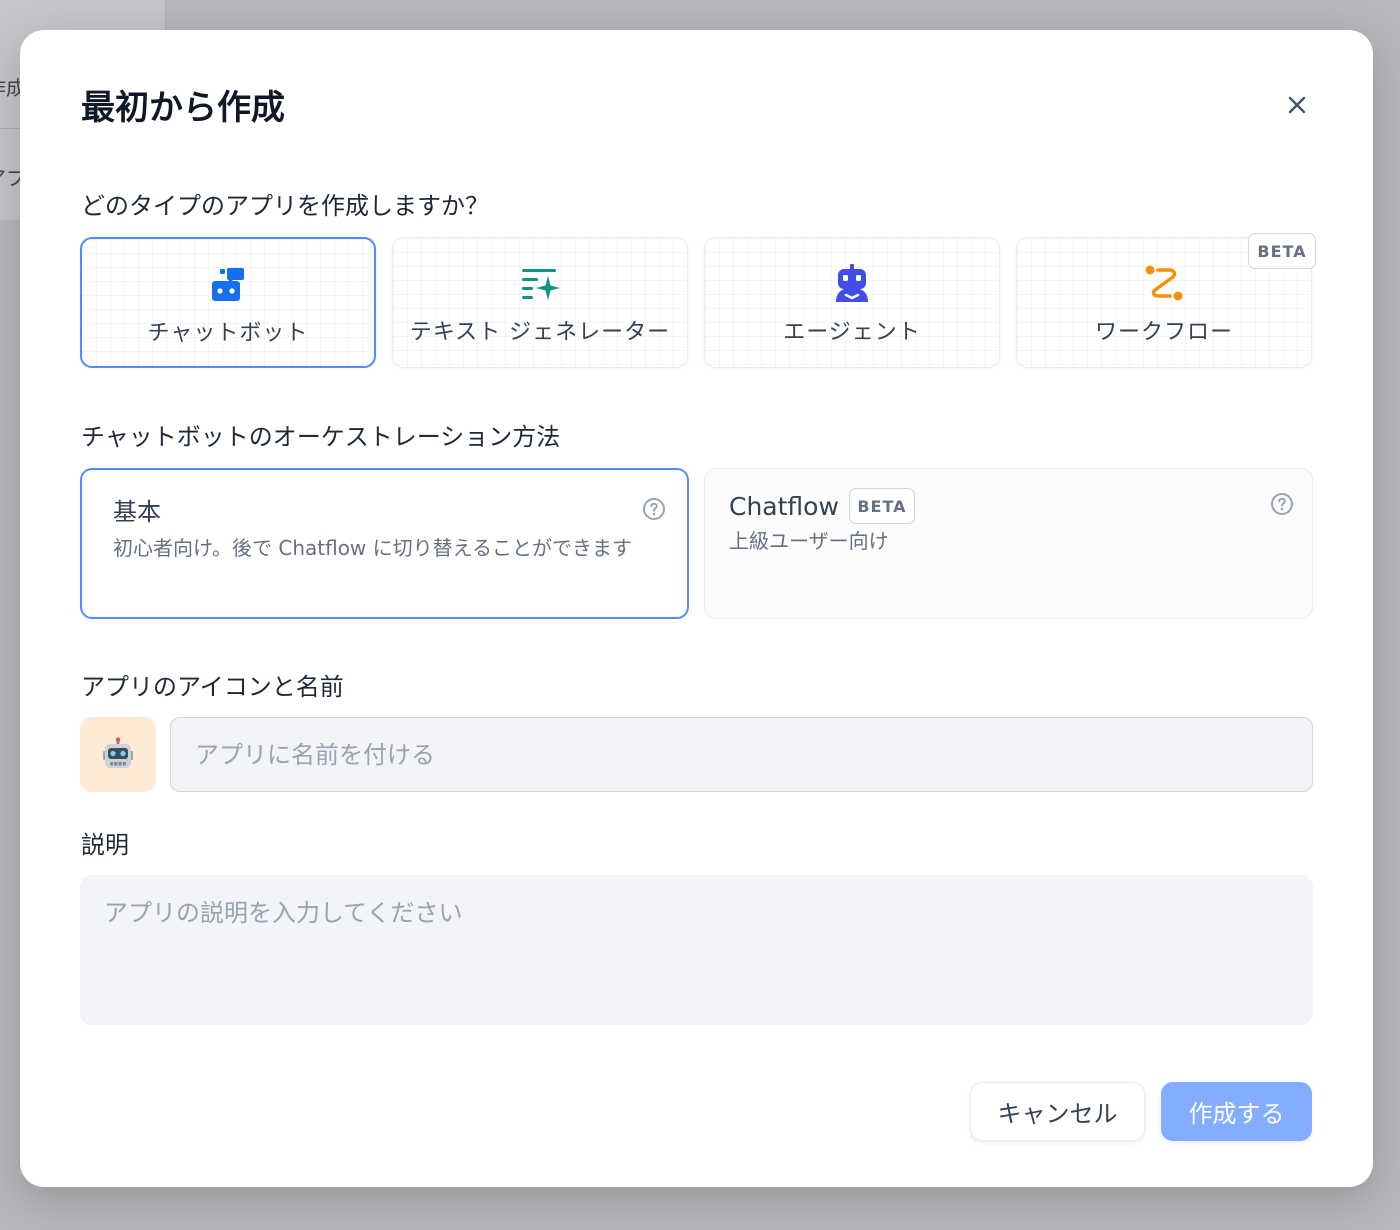 The height and width of the screenshot is (1230, 1400). I want to click on agent-robot-icon, so click(852, 283).